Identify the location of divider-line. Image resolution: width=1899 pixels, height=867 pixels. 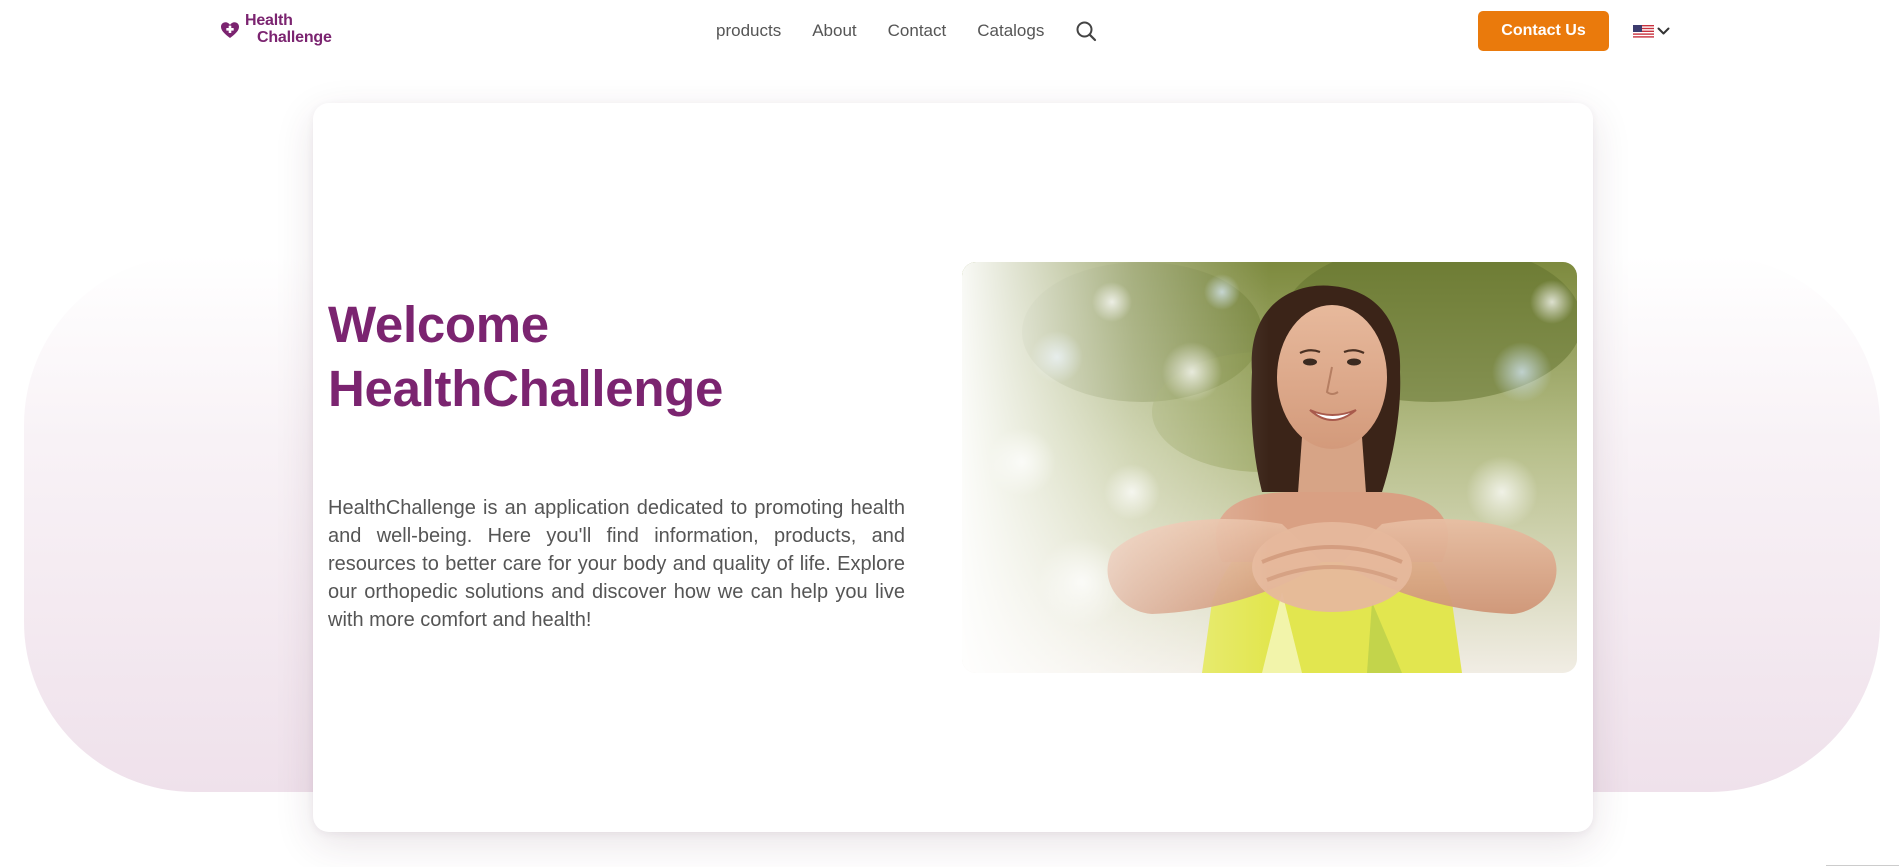
(1862, 865).